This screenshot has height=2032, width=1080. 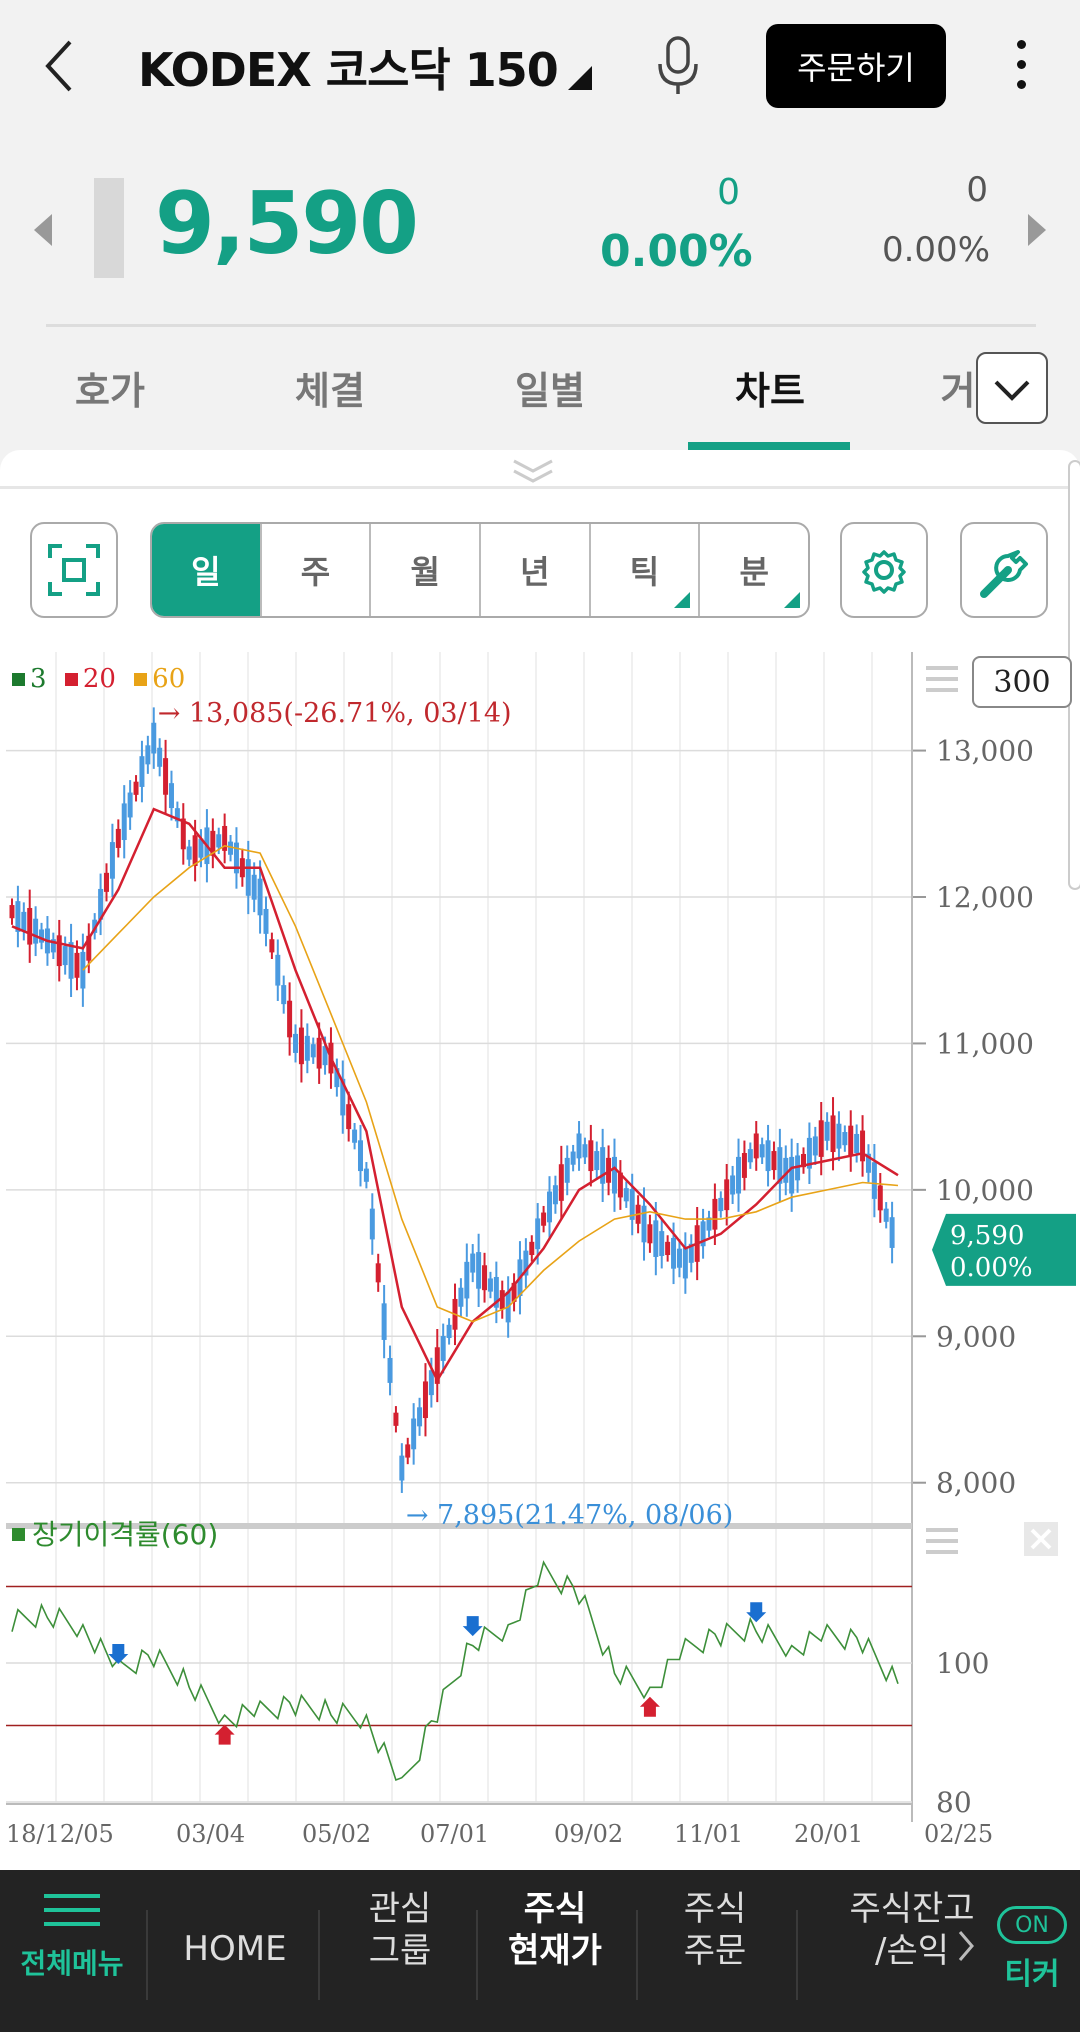 I want to click on nav-ticker: 티커, so click(x=1032, y=1975).